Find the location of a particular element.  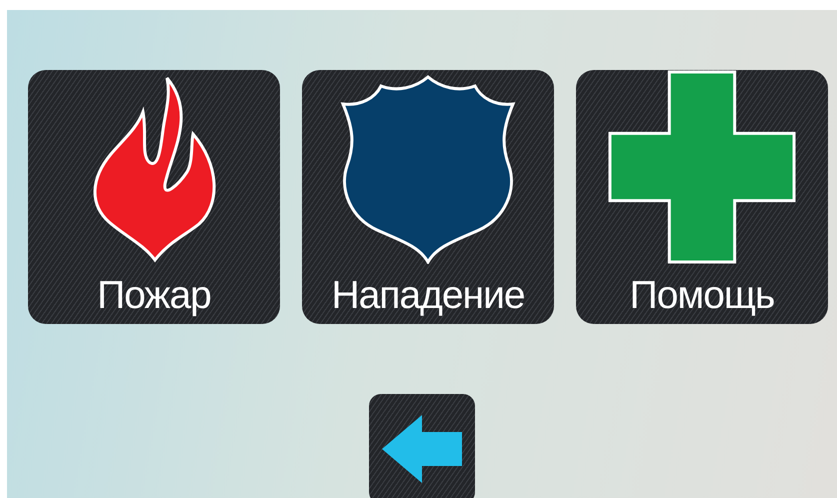

cross-icon is located at coordinates (702, 167).